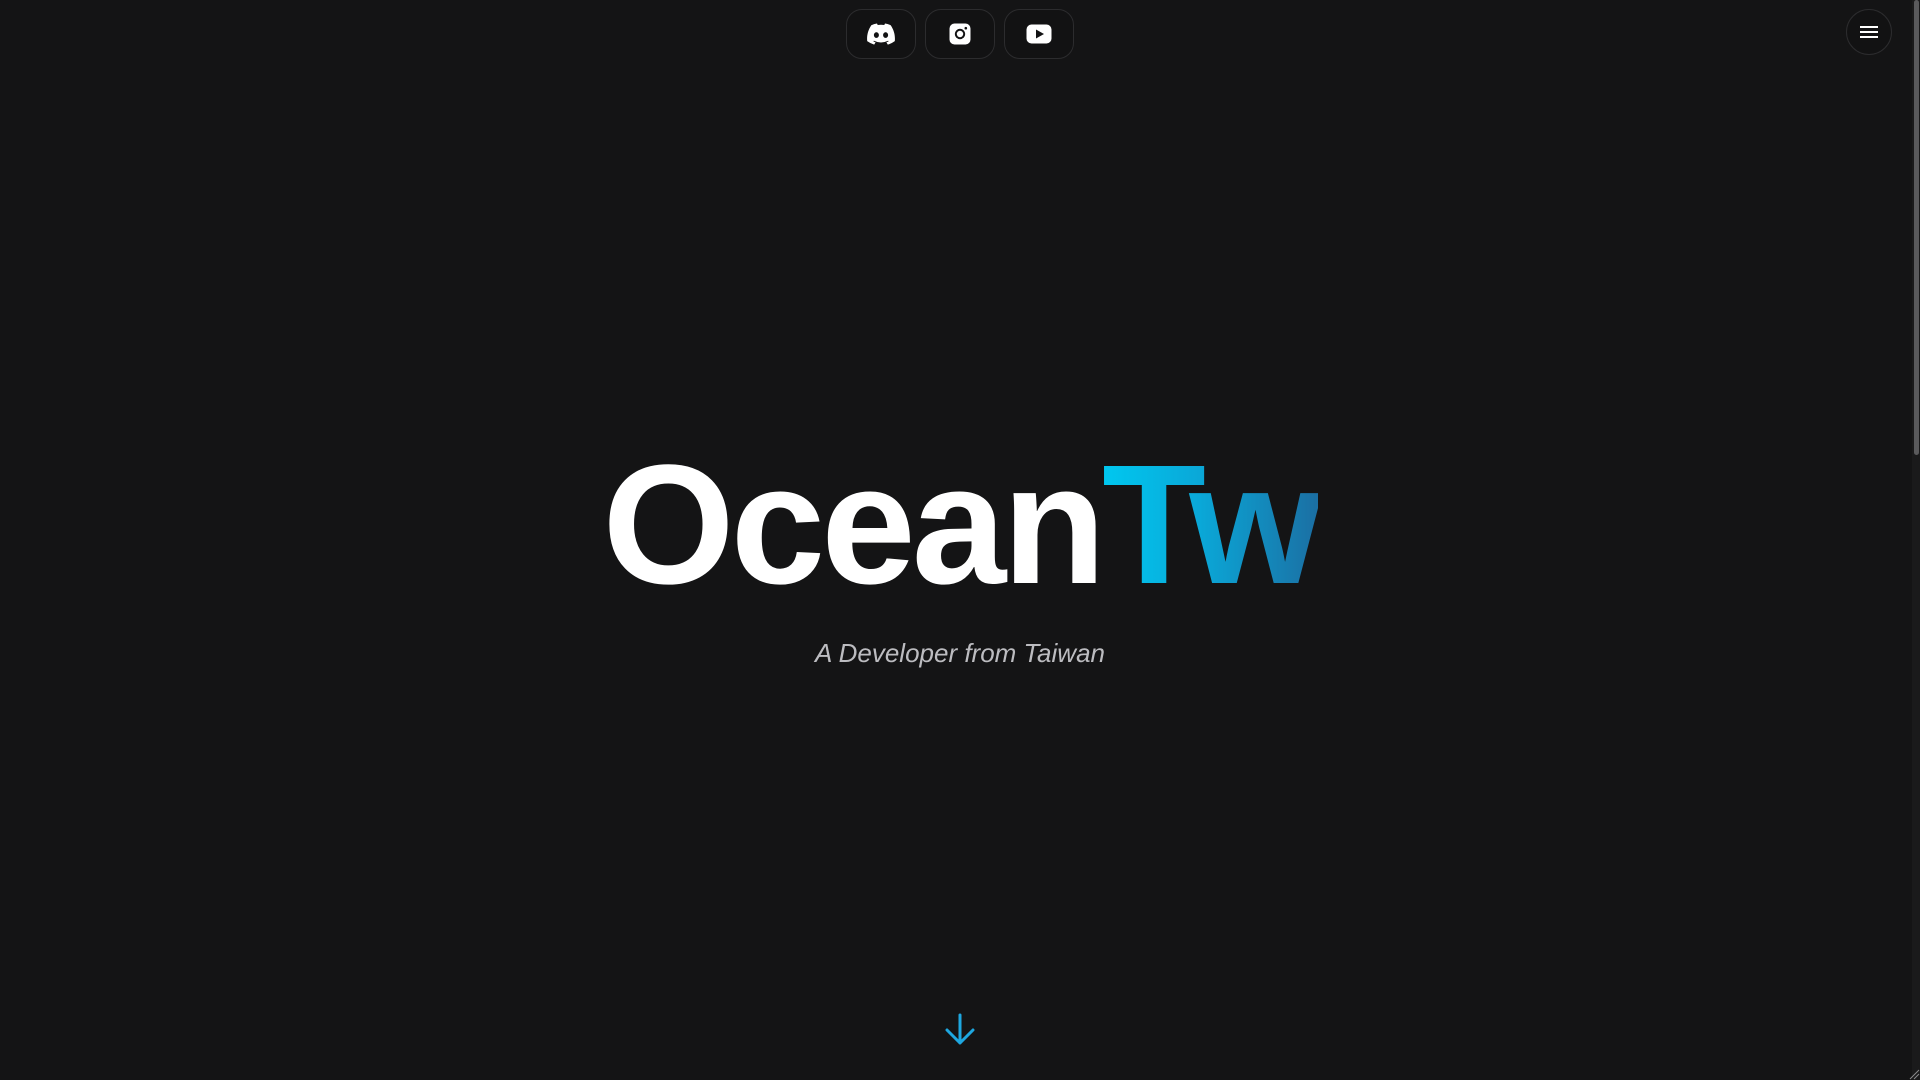  I want to click on instagram-button, so click(960, 34).